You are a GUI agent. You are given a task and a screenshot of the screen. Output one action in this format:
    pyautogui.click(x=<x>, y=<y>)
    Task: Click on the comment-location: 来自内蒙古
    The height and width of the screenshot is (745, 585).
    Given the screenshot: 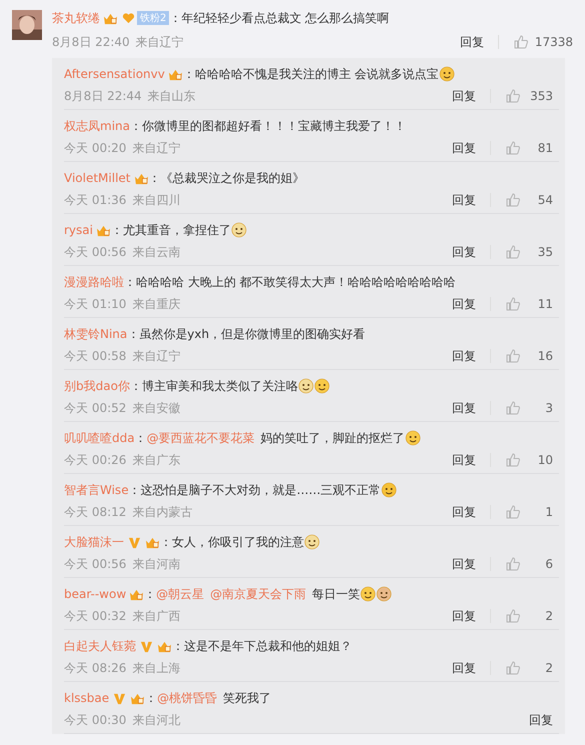 What is the action you would take?
    pyautogui.click(x=162, y=512)
    